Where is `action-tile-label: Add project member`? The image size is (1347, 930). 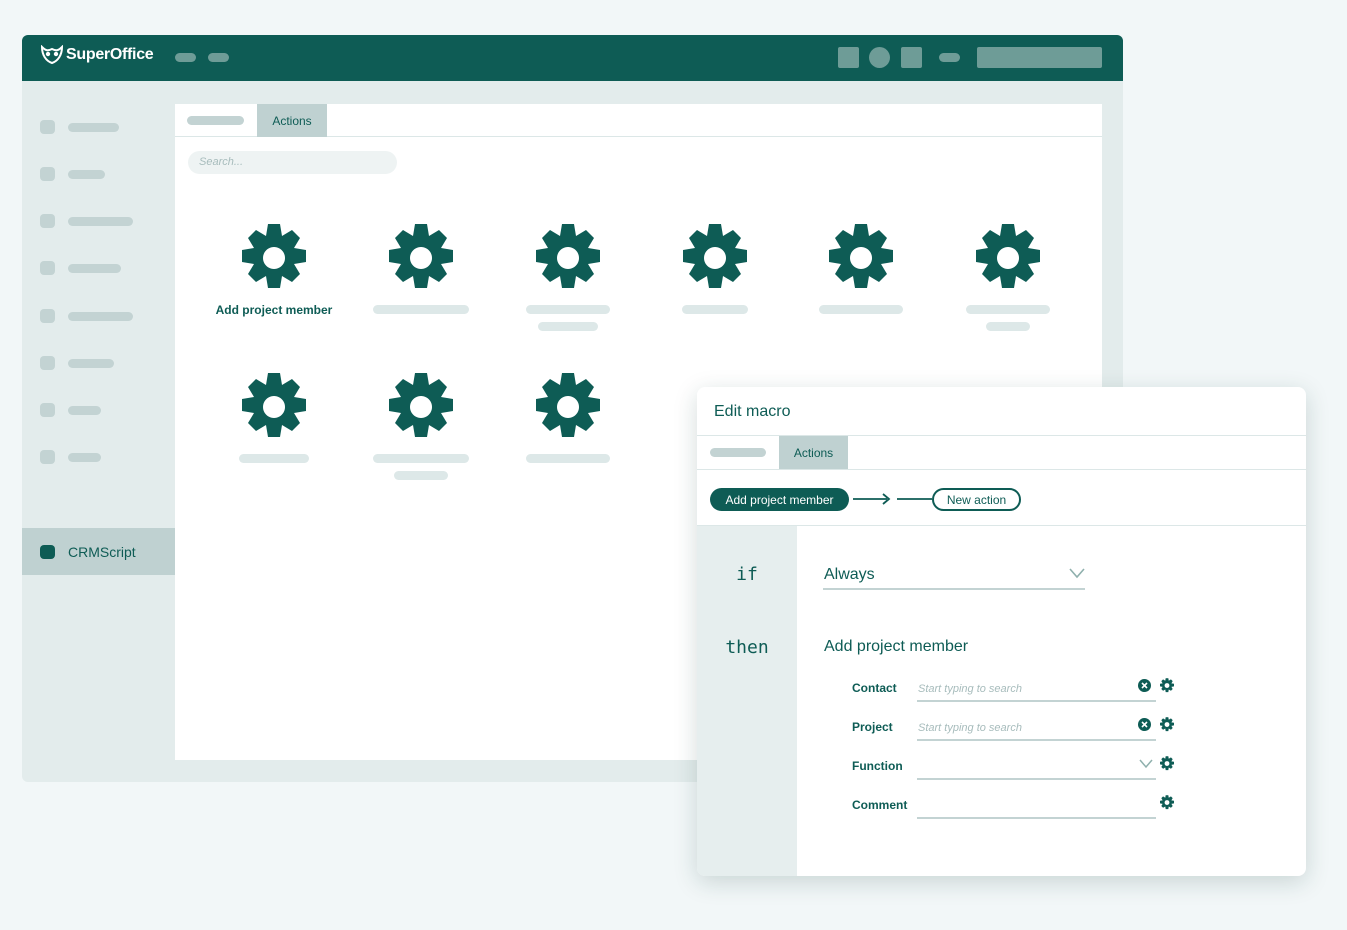
action-tile-label: Add project member is located at coordinates (274, 310).